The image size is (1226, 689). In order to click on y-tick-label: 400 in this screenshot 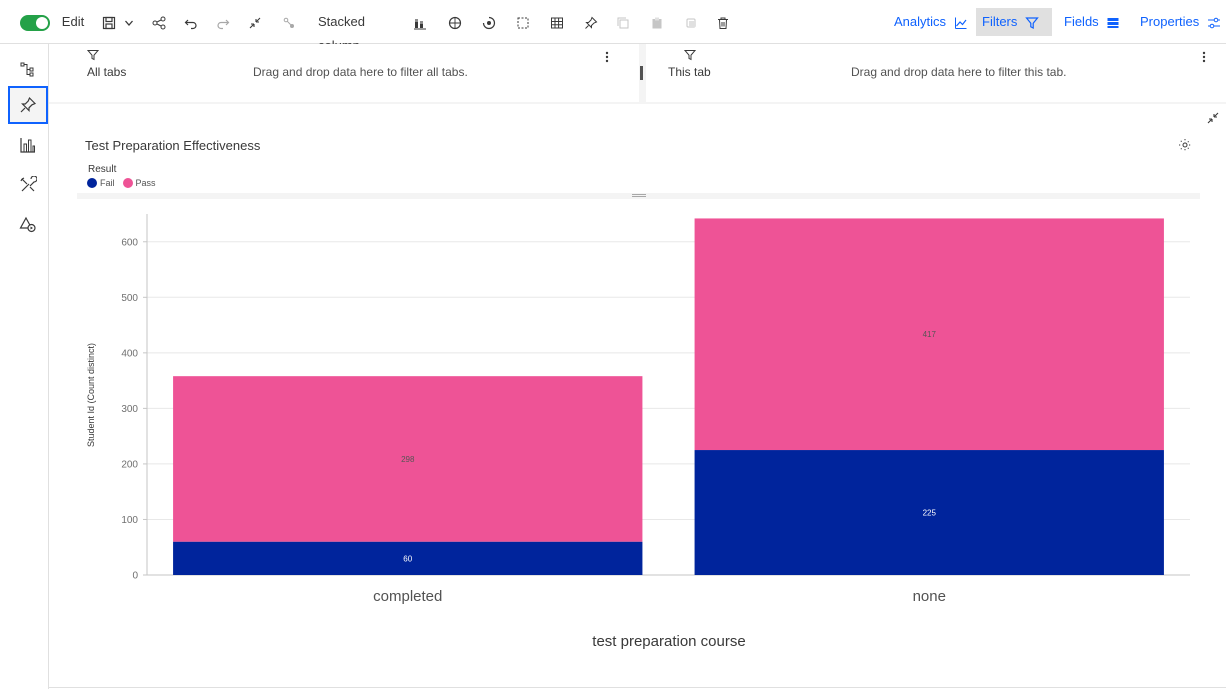, I will do `click(129, 353)`.